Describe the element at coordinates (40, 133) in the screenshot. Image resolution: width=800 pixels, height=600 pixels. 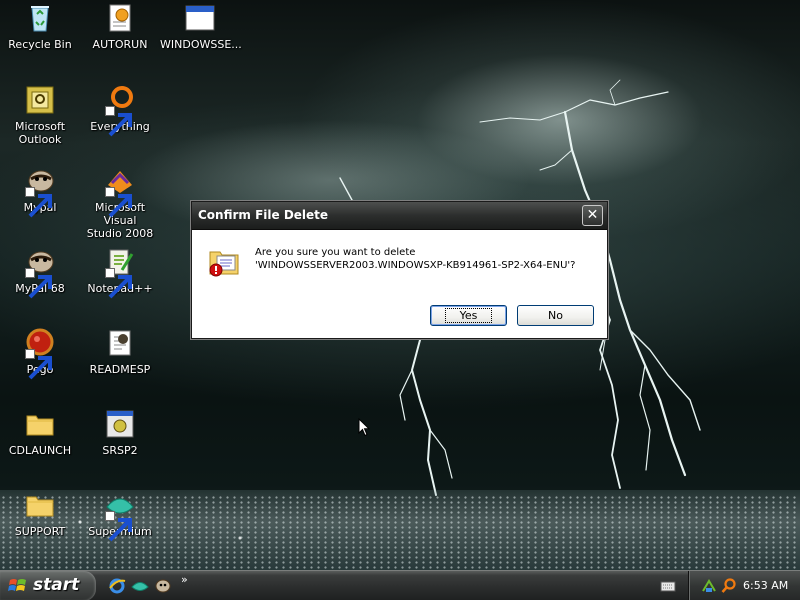
I see `desktop-icon-label: Microsoft Outlook` at that location.